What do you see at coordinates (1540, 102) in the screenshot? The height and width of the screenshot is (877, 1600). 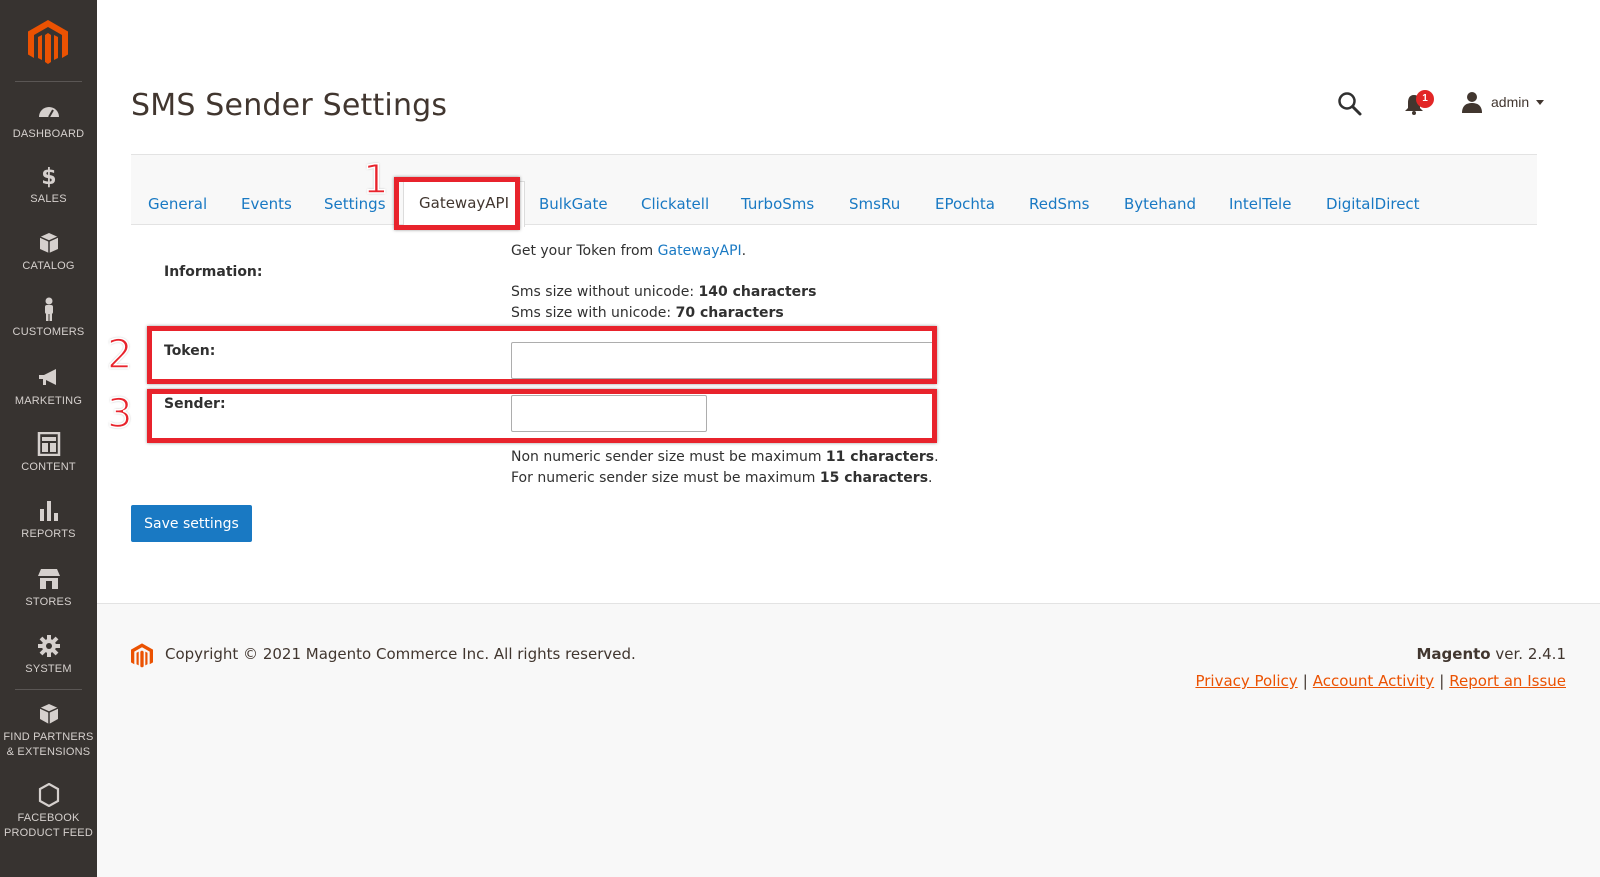 I see `chevron-down-icon` at bounding box center [1540, 102].